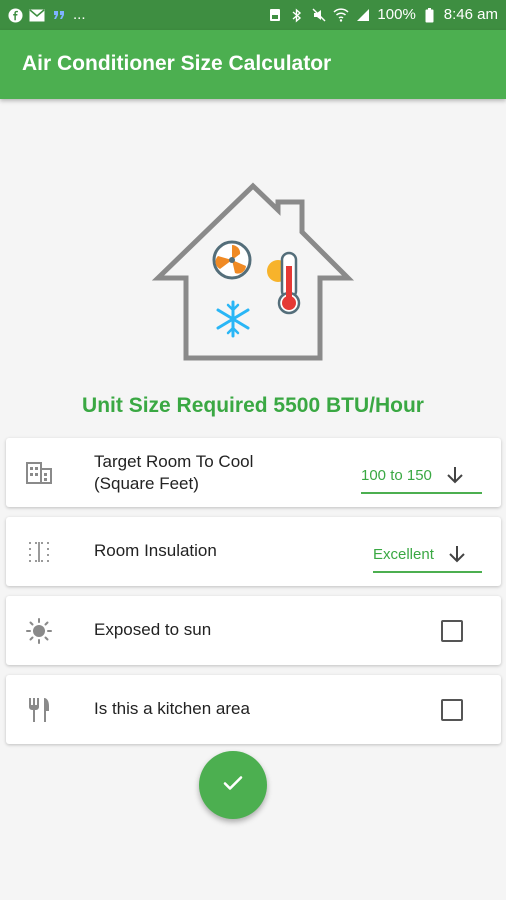 The width and height of the screenshot is (506, 900). What do you see at coordinates (155, 550) in the screenshot?
I see `insulation-label: Room Insulation` at bounding box center [155, 550].